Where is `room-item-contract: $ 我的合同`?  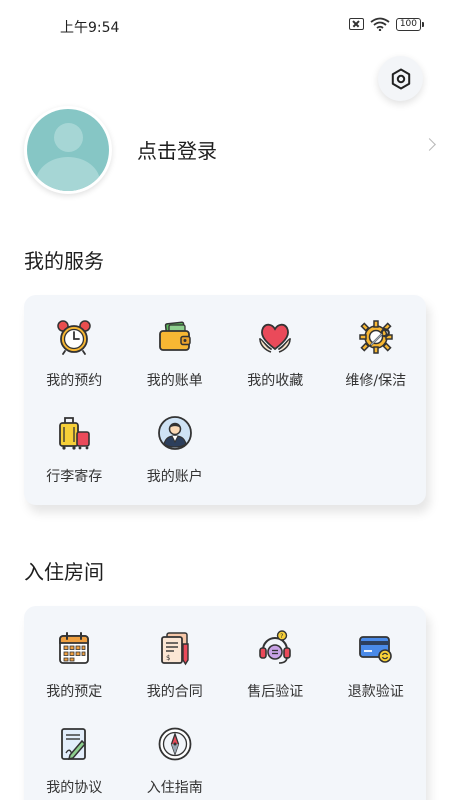
room-item-contract: $ 我的合同 is located at coordinates (175, 678).